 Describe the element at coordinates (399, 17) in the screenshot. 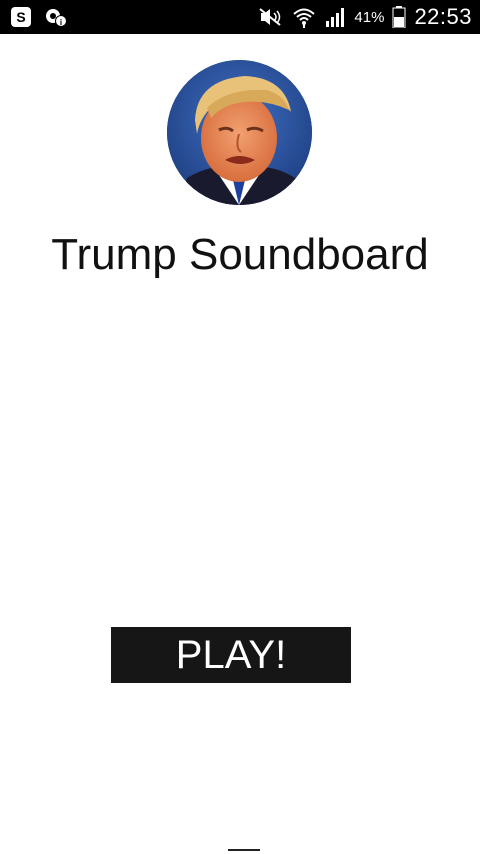

I see `battery-icon` at that location.